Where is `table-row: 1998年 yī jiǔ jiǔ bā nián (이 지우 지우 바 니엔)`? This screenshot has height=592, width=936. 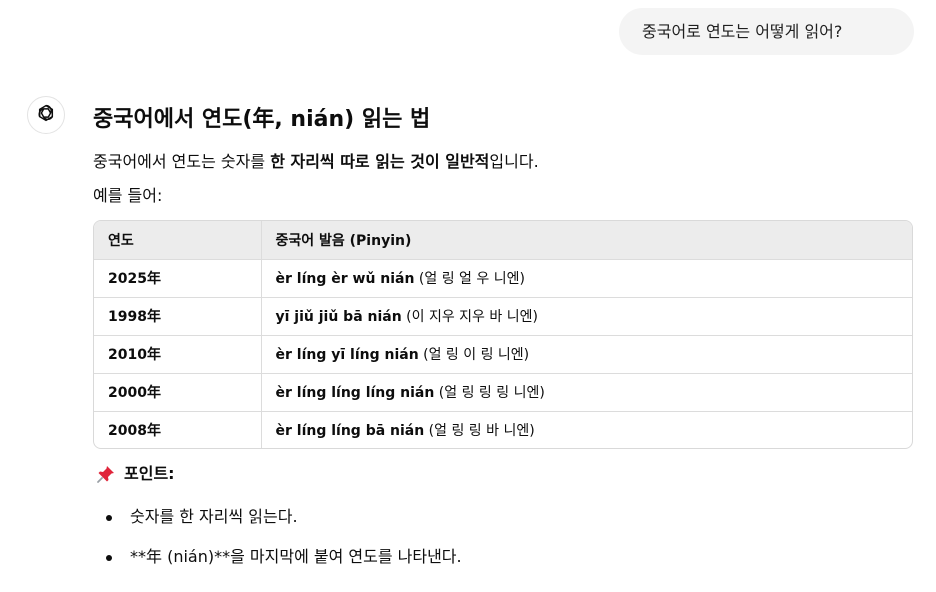 table-row: 1998年 yī jiǔ jiǔ bā nián (이 지우 지우 바 니엔) is located at coordinates (503, 316).